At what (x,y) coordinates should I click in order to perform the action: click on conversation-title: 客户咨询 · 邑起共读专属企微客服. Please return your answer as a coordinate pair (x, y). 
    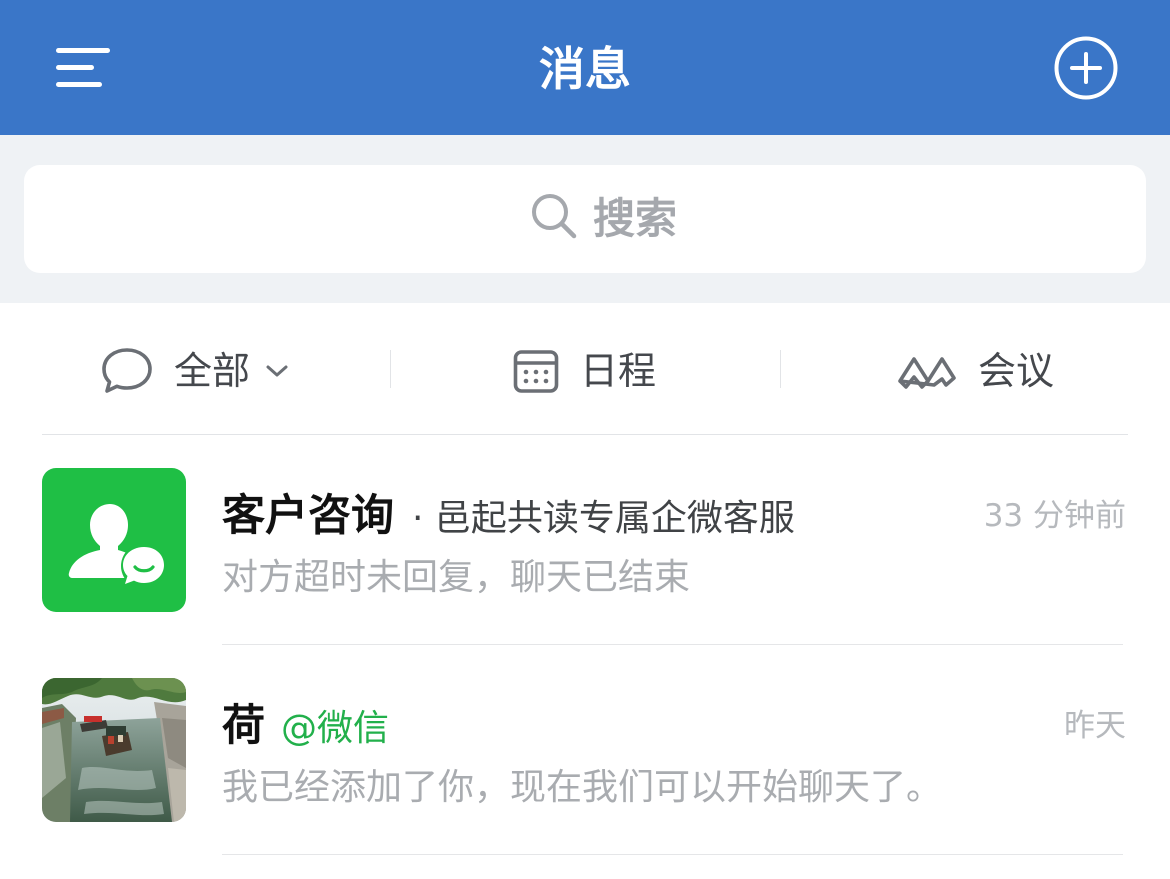
    Looking at the image, I should click on (508, 516).